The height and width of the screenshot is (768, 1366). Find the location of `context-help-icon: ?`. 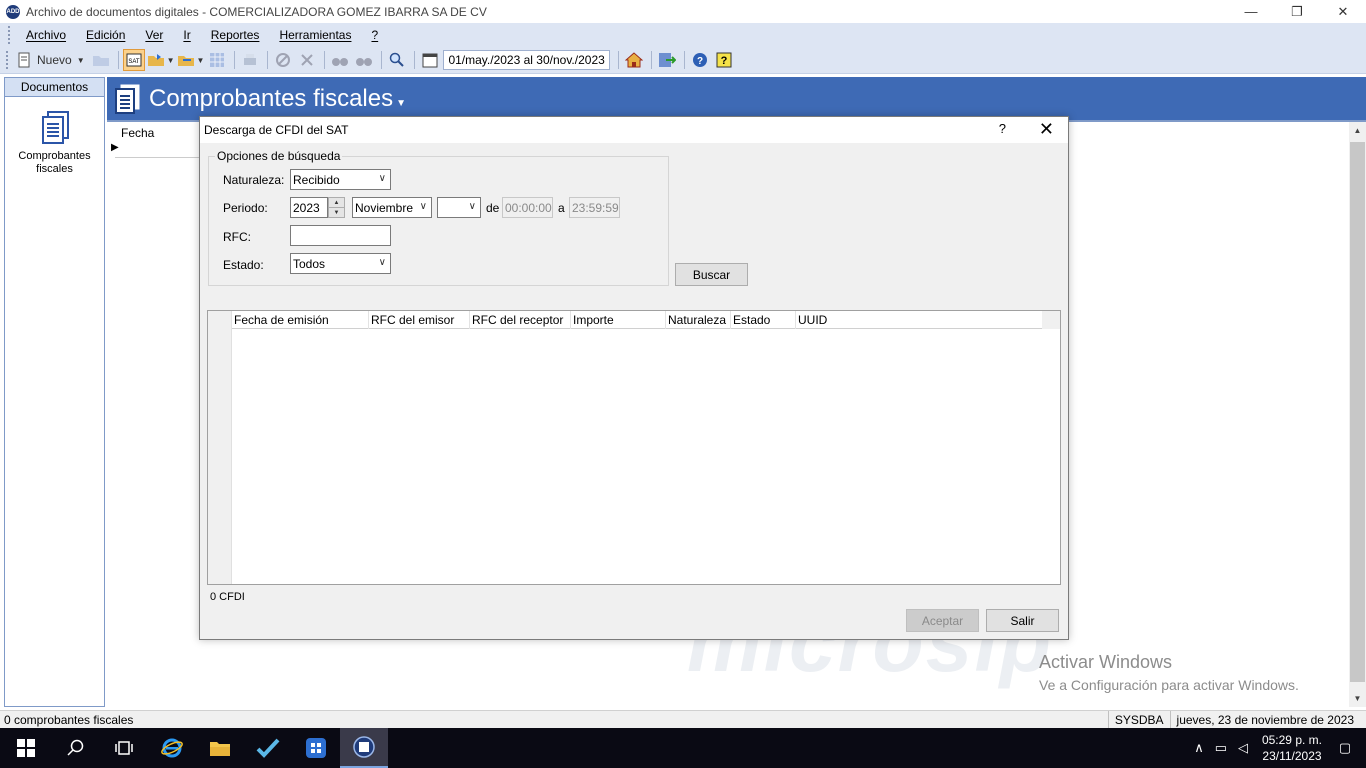

context-help-icon: ? is located at coordinates (724, 60).